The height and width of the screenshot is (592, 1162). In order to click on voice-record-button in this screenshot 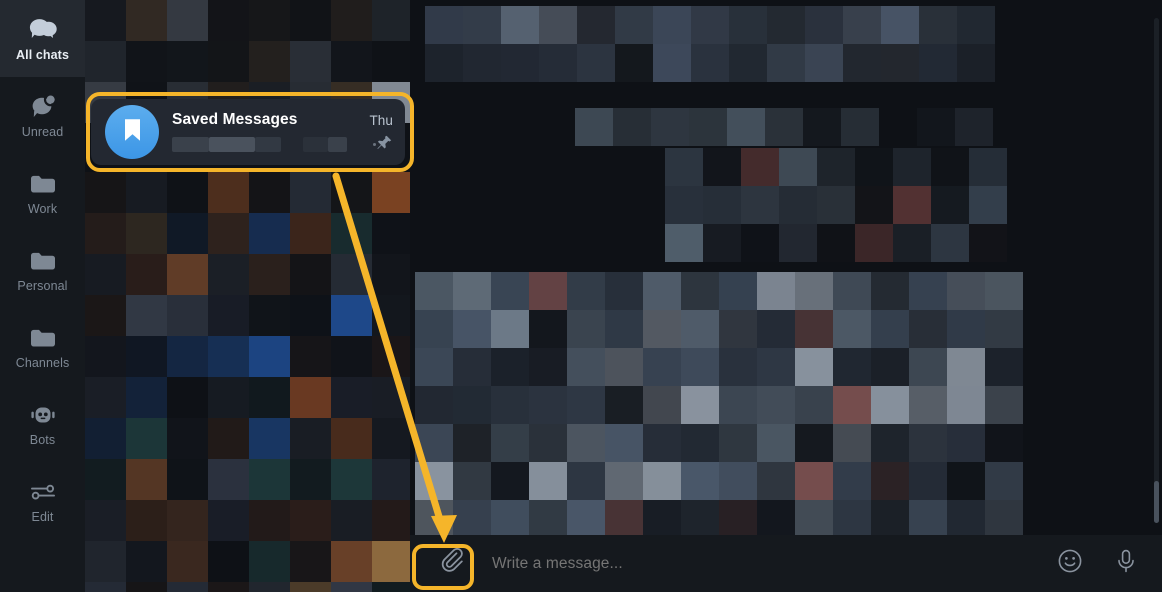, I will do `click(1126, 564)`.